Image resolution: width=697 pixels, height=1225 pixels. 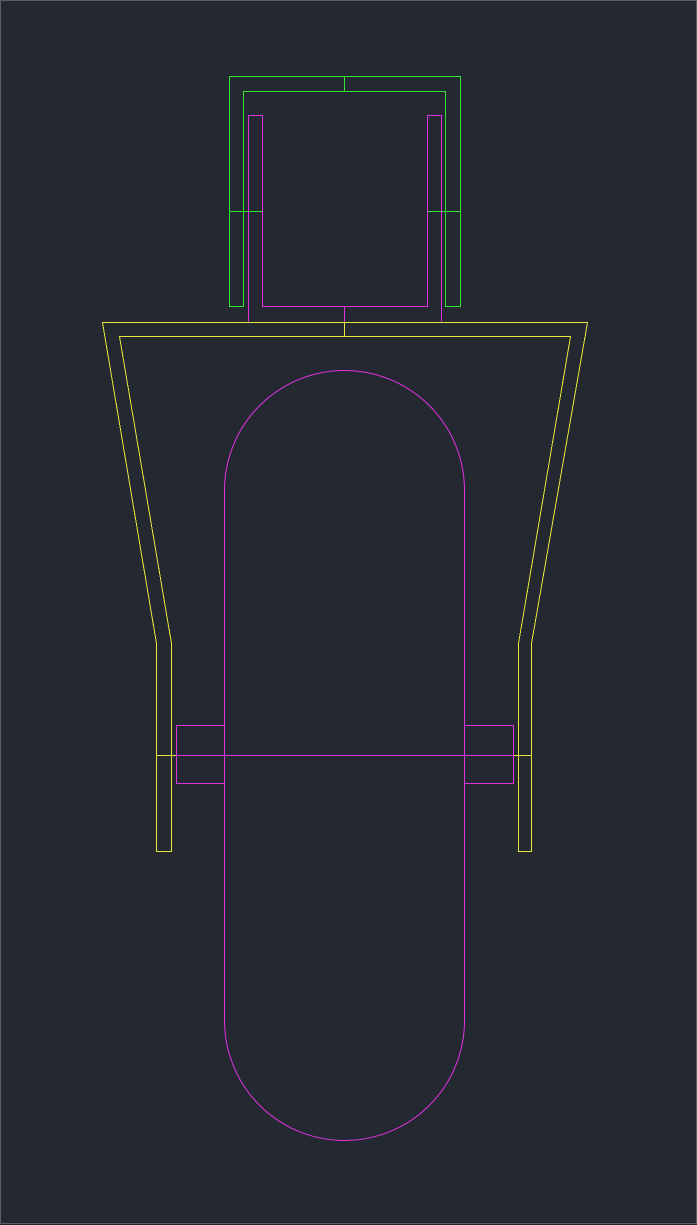 I want to click on left-hub, so click(x=200, y=754).